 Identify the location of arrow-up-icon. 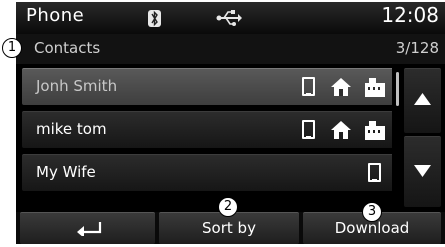
(422, 99).